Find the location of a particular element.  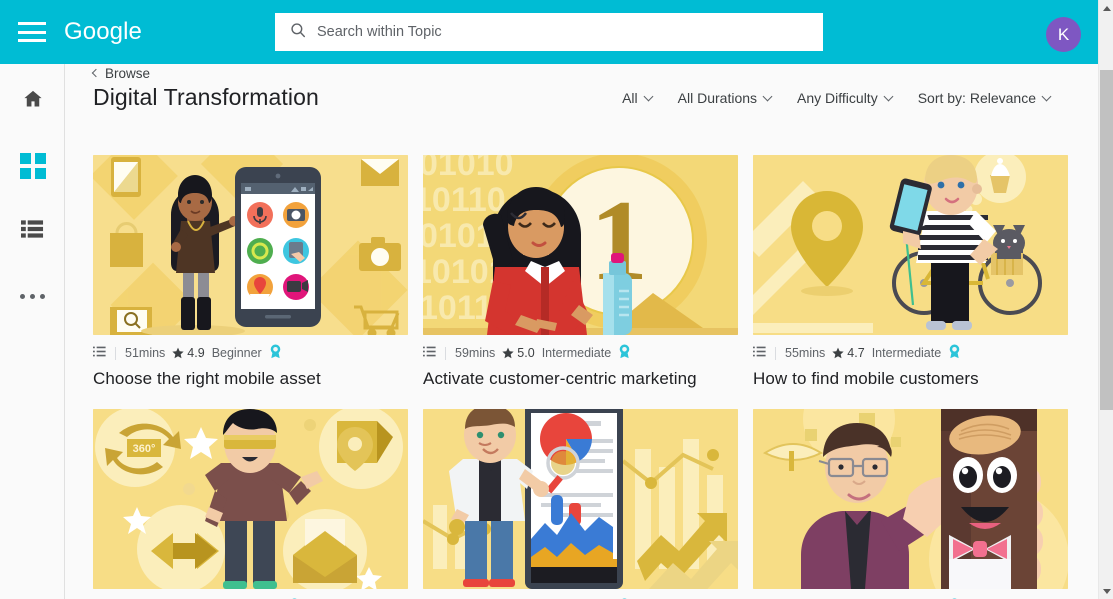

course-thumbnail-cyclist-with-phone-map-pin is located at coordinates (910, 245).